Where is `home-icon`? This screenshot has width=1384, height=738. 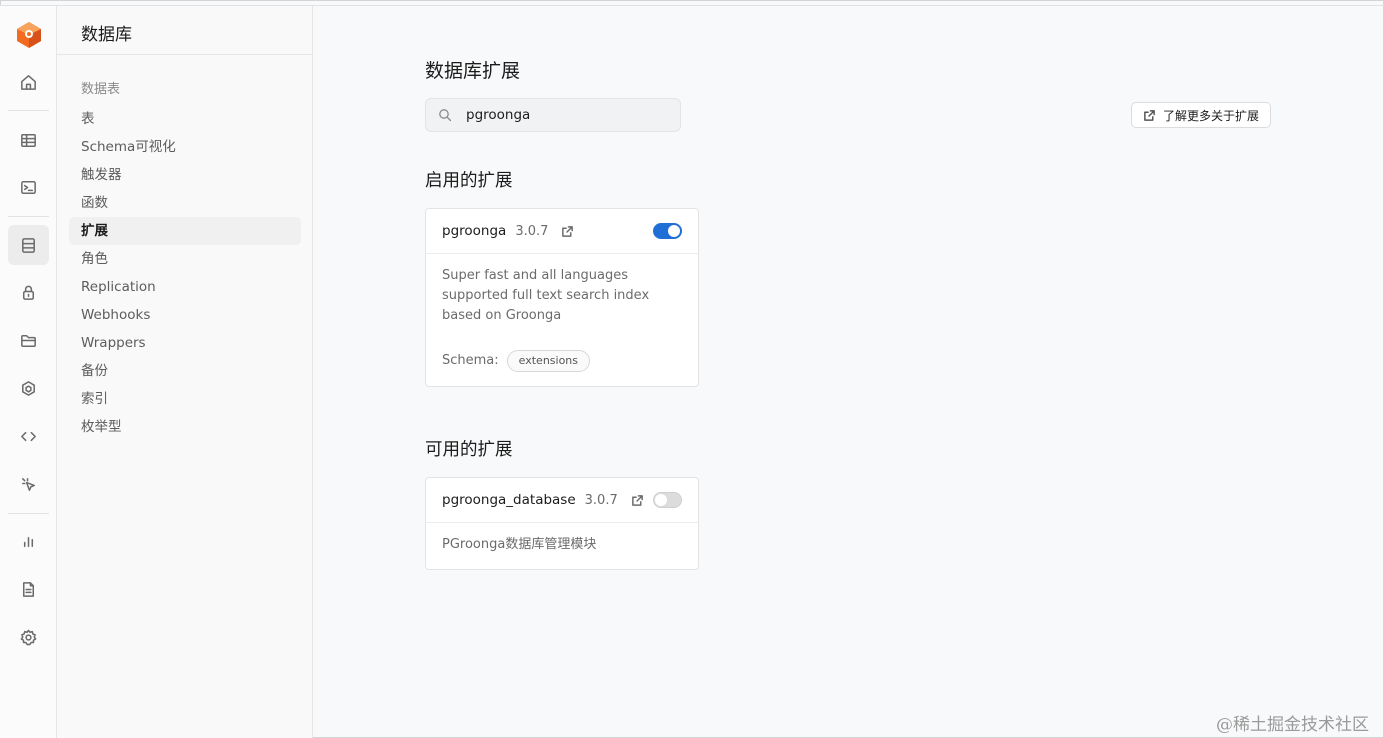 home-icon is located at coordinates (28, 82).